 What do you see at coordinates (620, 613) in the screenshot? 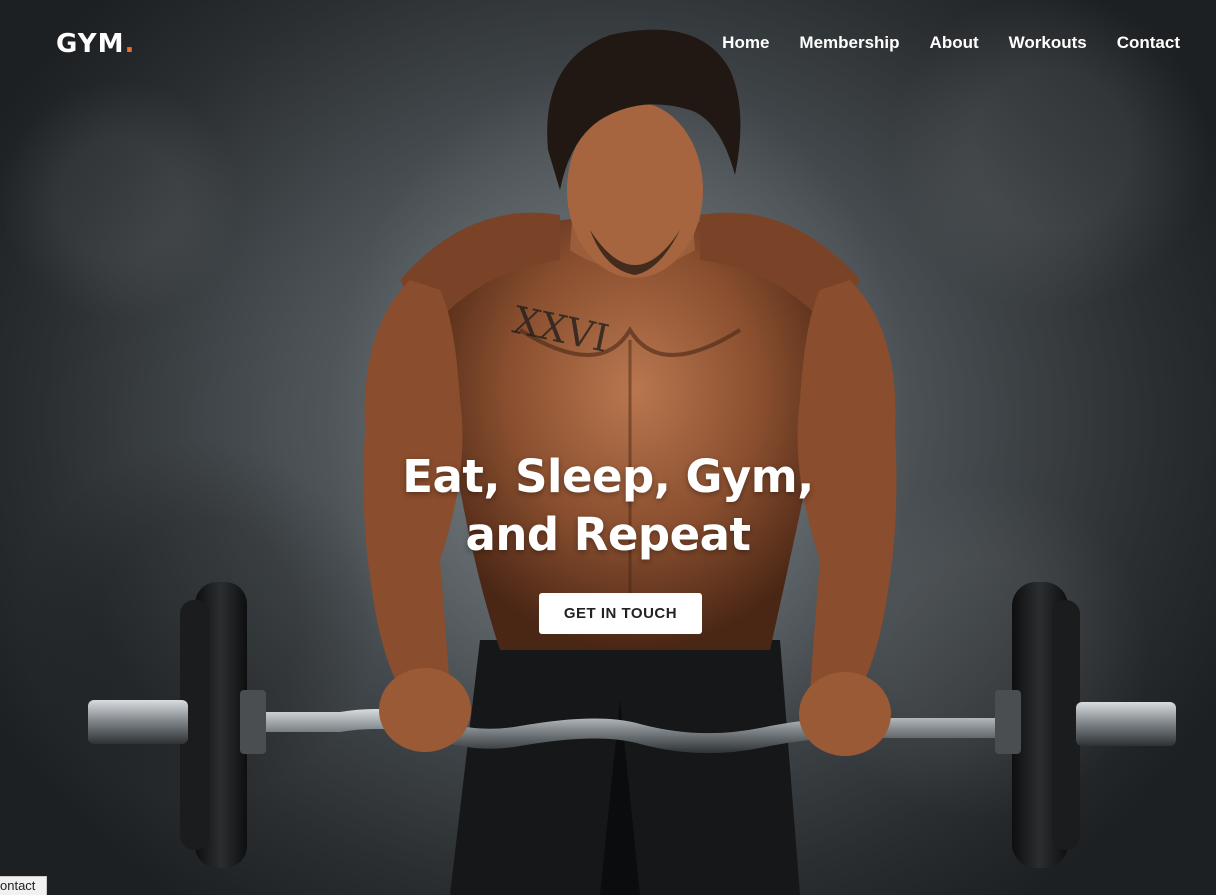
I see `get-in-touch-button: GET IN TOUCH` at bounding box center [620, 613].